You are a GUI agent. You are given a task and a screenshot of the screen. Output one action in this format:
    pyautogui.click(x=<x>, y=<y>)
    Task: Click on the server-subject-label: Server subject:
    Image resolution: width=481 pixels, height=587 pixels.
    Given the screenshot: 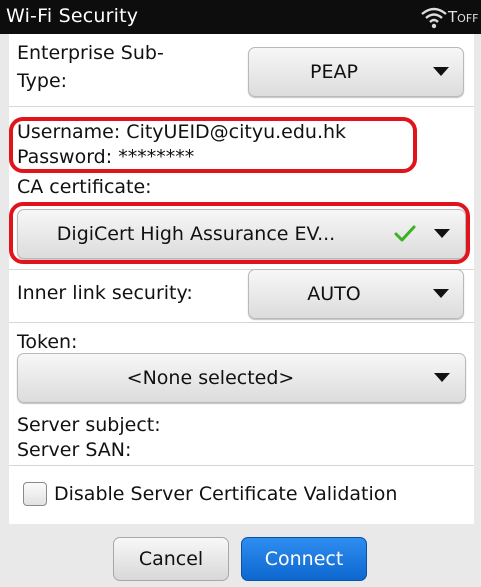 What is the action you would take?
    pyautogui.click(x=89, y=425)
    